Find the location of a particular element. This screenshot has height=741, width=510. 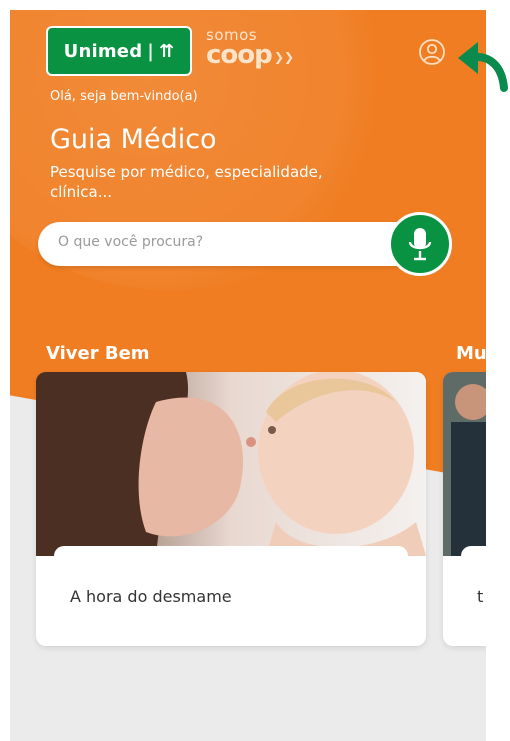

somos-coop-logo: somos coop ❯❯ is located at coordinates (250, 49).